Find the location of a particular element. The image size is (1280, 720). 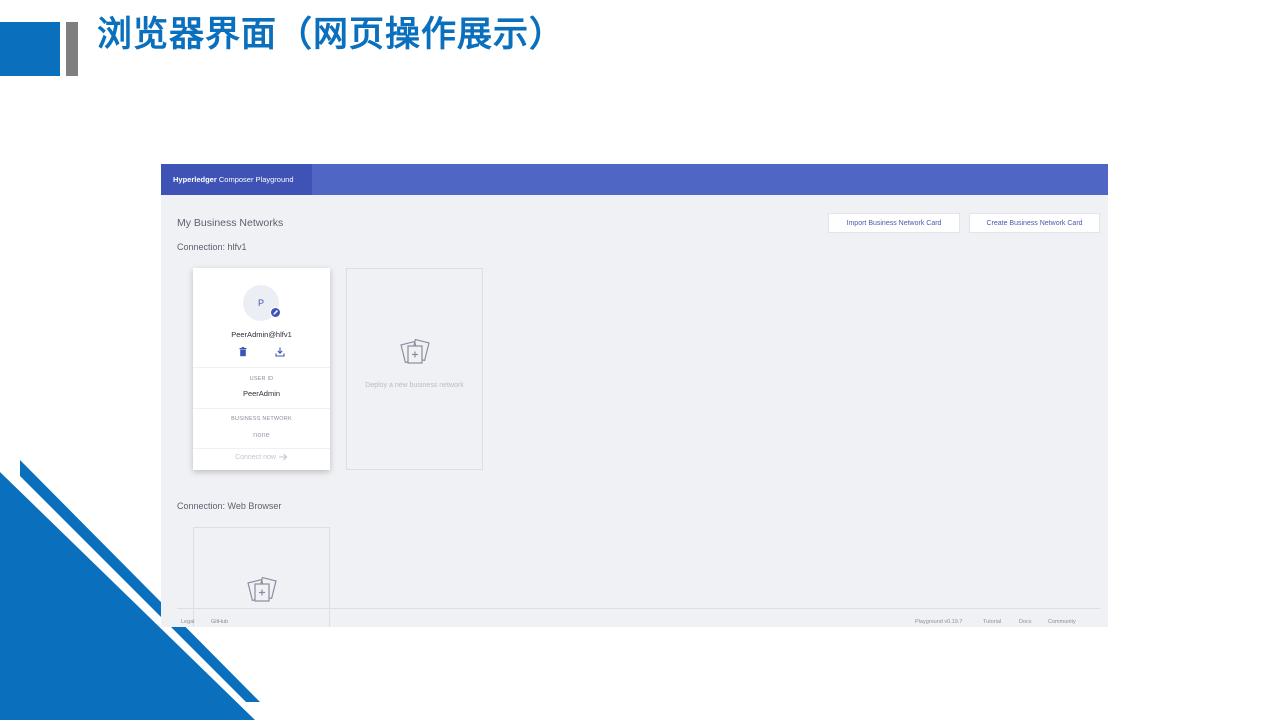

slide-title: 浏览器界面（网页操作展示） is located at coordinates (331, 34).